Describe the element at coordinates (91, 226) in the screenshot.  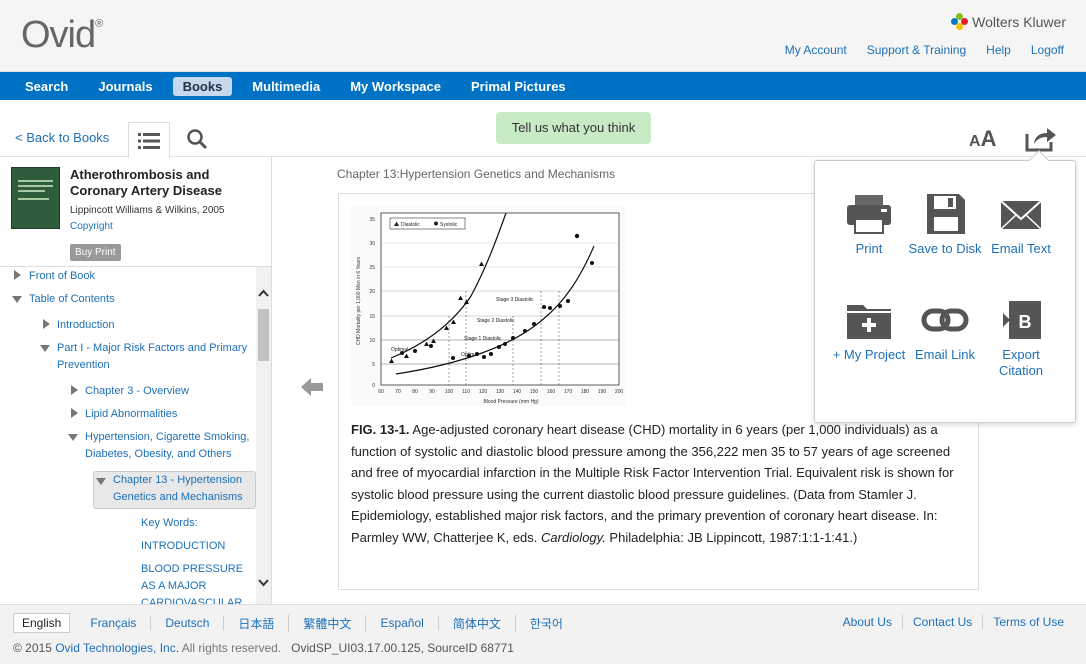
I see `copyright-link: Copyright` at that location.